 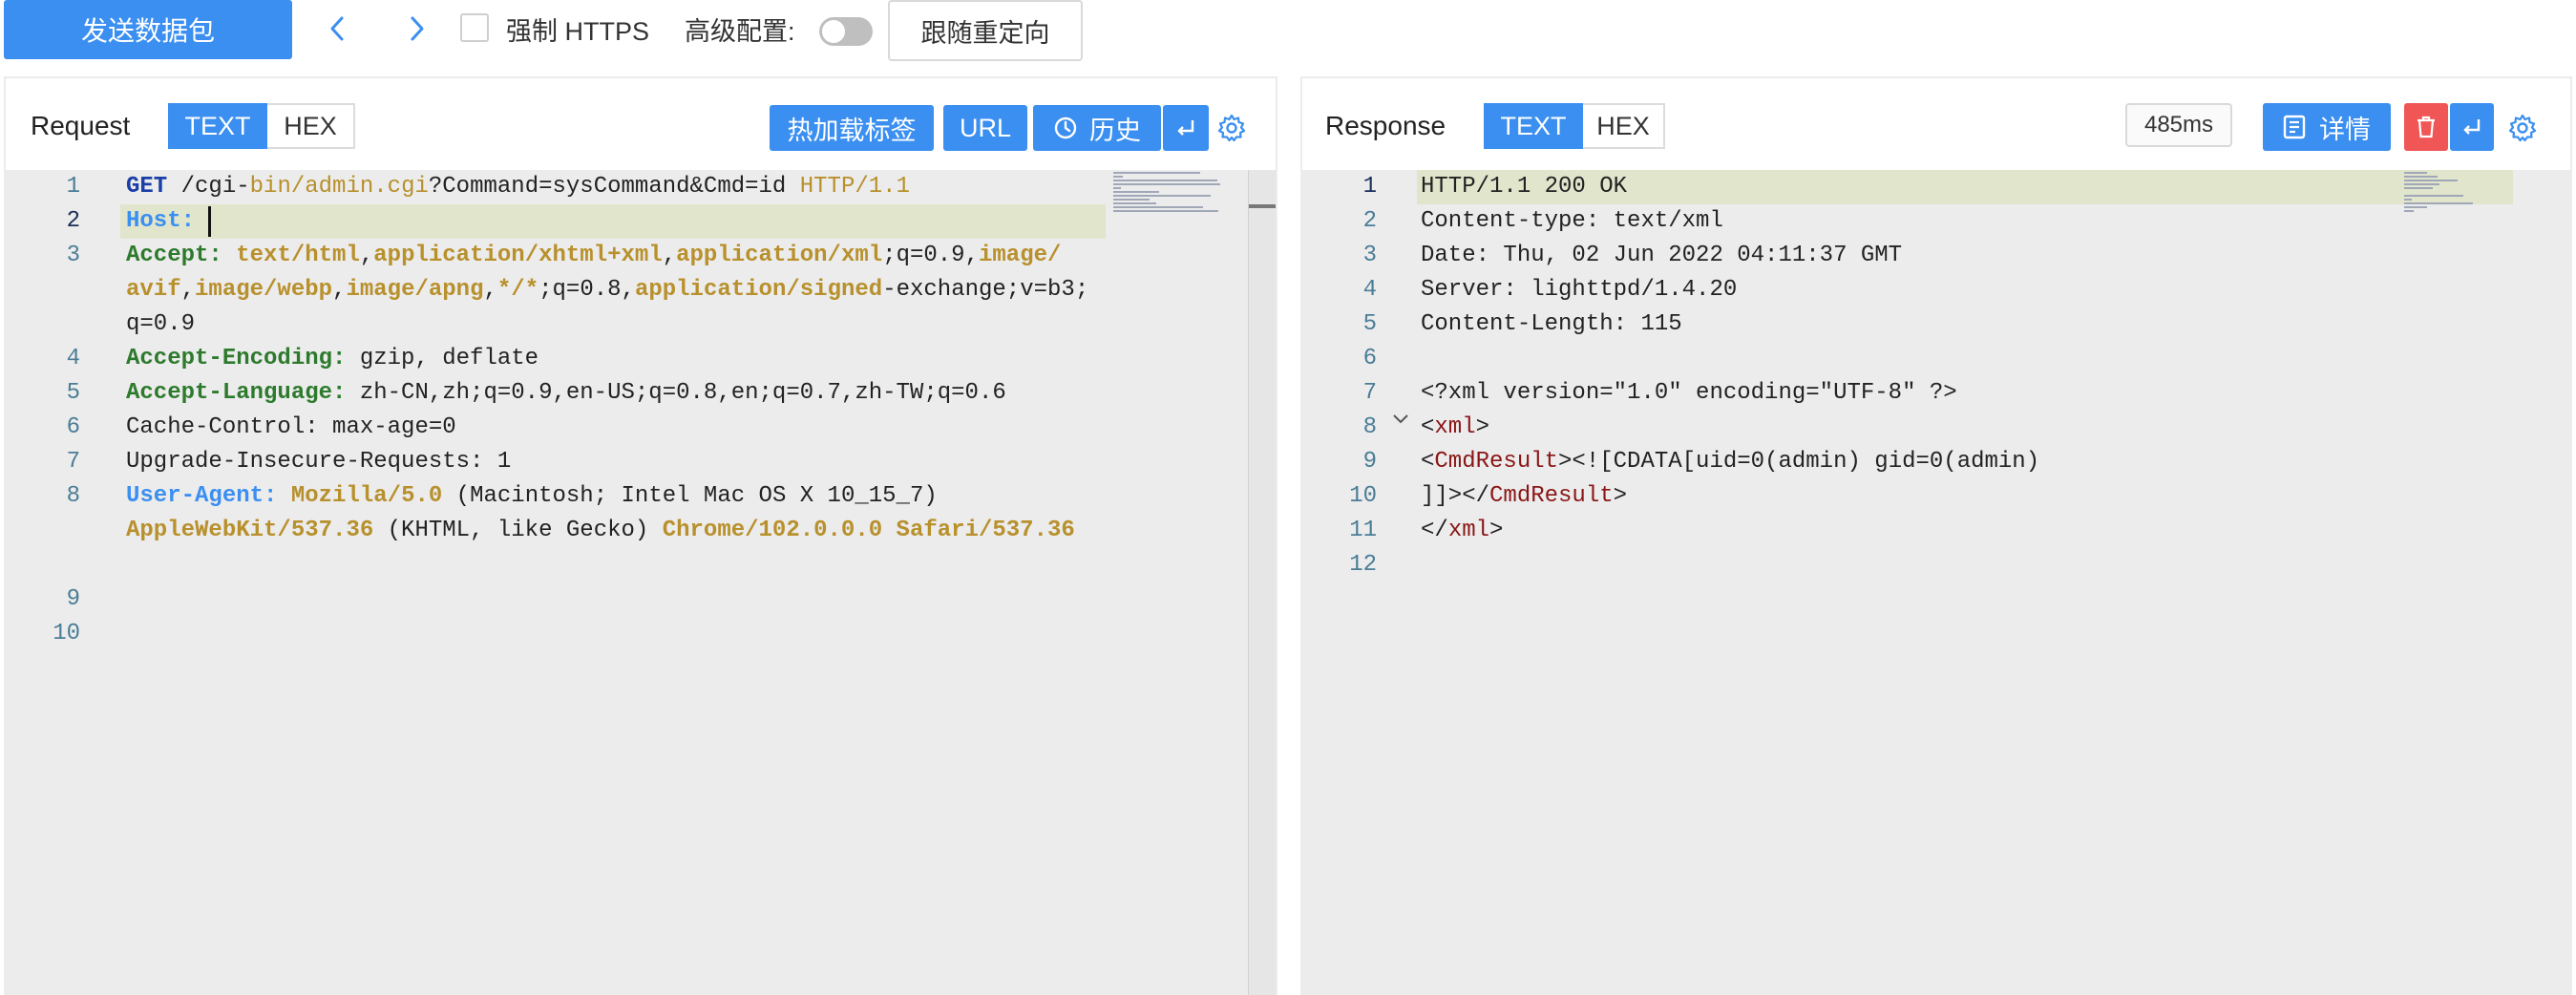 I want to click on line-number: 4, so click(x=1369, y=290).